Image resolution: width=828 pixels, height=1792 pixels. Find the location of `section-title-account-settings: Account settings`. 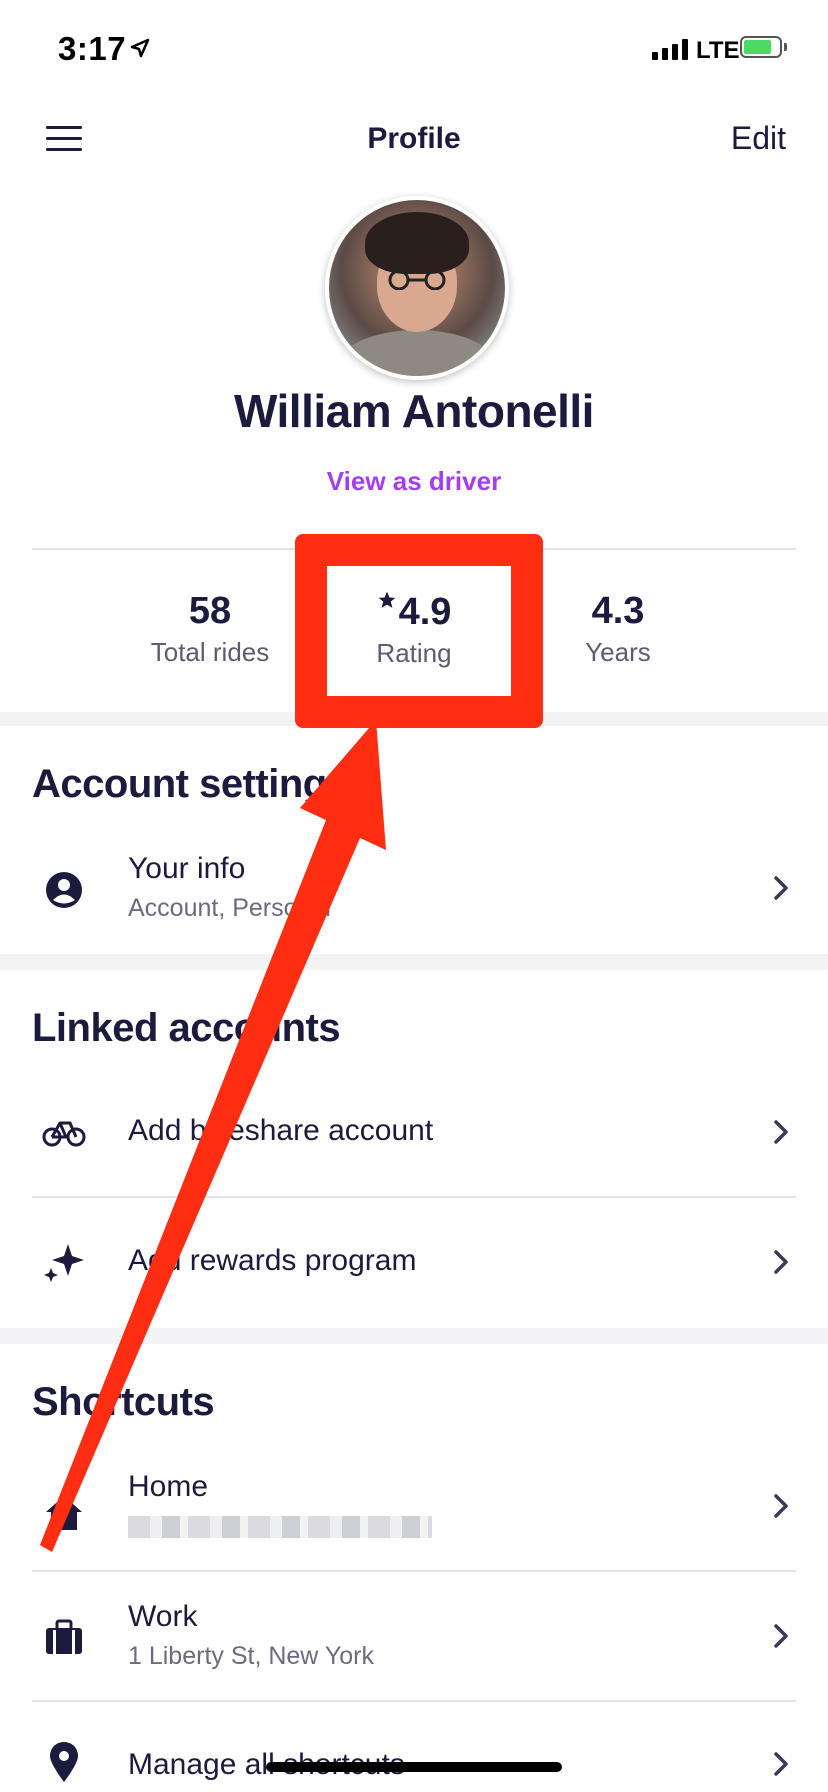

section-title-account-settings: Account settings is located at coordinates (190, 784).